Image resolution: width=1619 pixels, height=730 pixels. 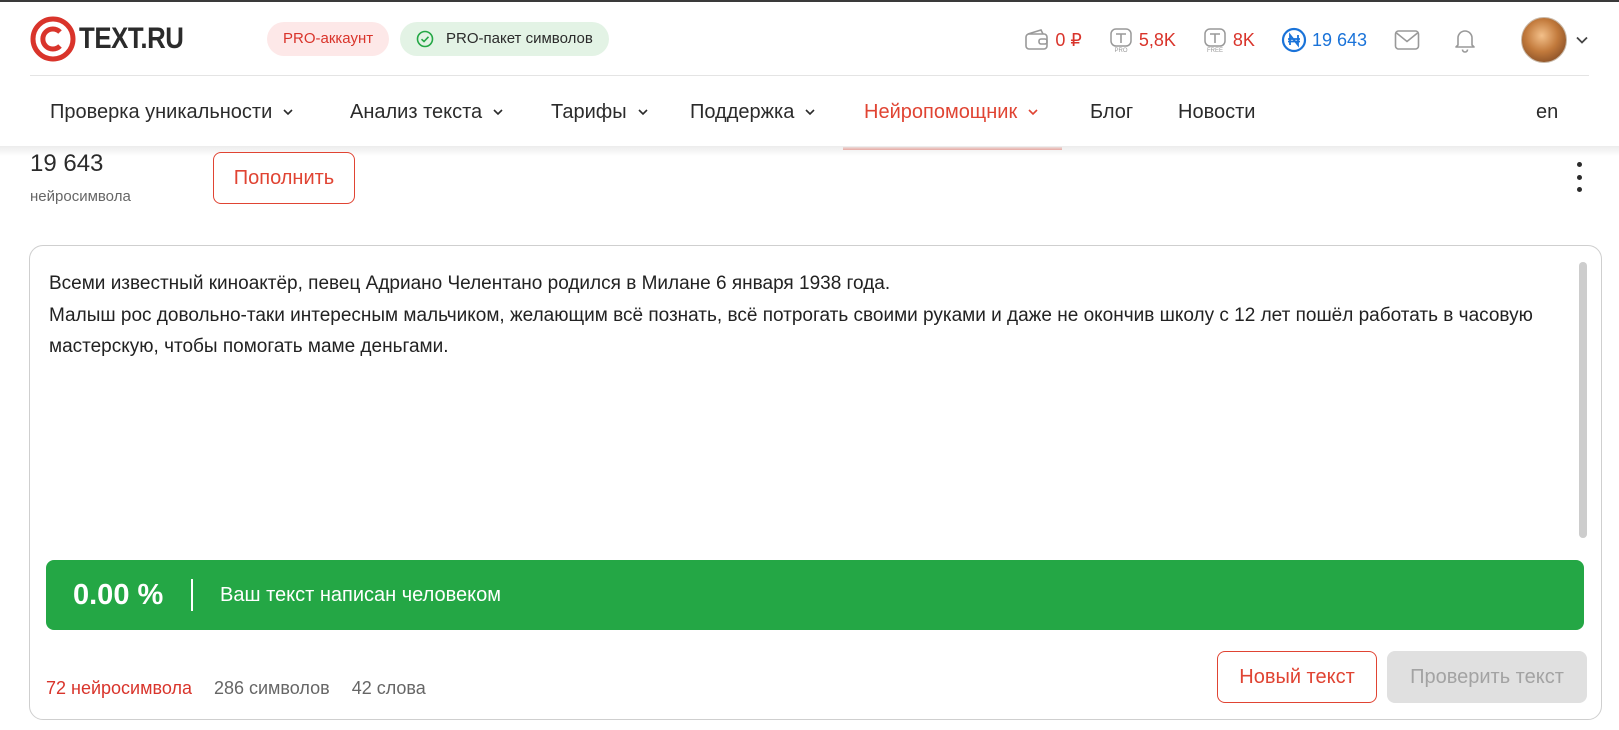 What do you see at coordinates (271, 688) in the screenshot?
I see `chars-count: 286 символов` at bounding box center [271, 688].